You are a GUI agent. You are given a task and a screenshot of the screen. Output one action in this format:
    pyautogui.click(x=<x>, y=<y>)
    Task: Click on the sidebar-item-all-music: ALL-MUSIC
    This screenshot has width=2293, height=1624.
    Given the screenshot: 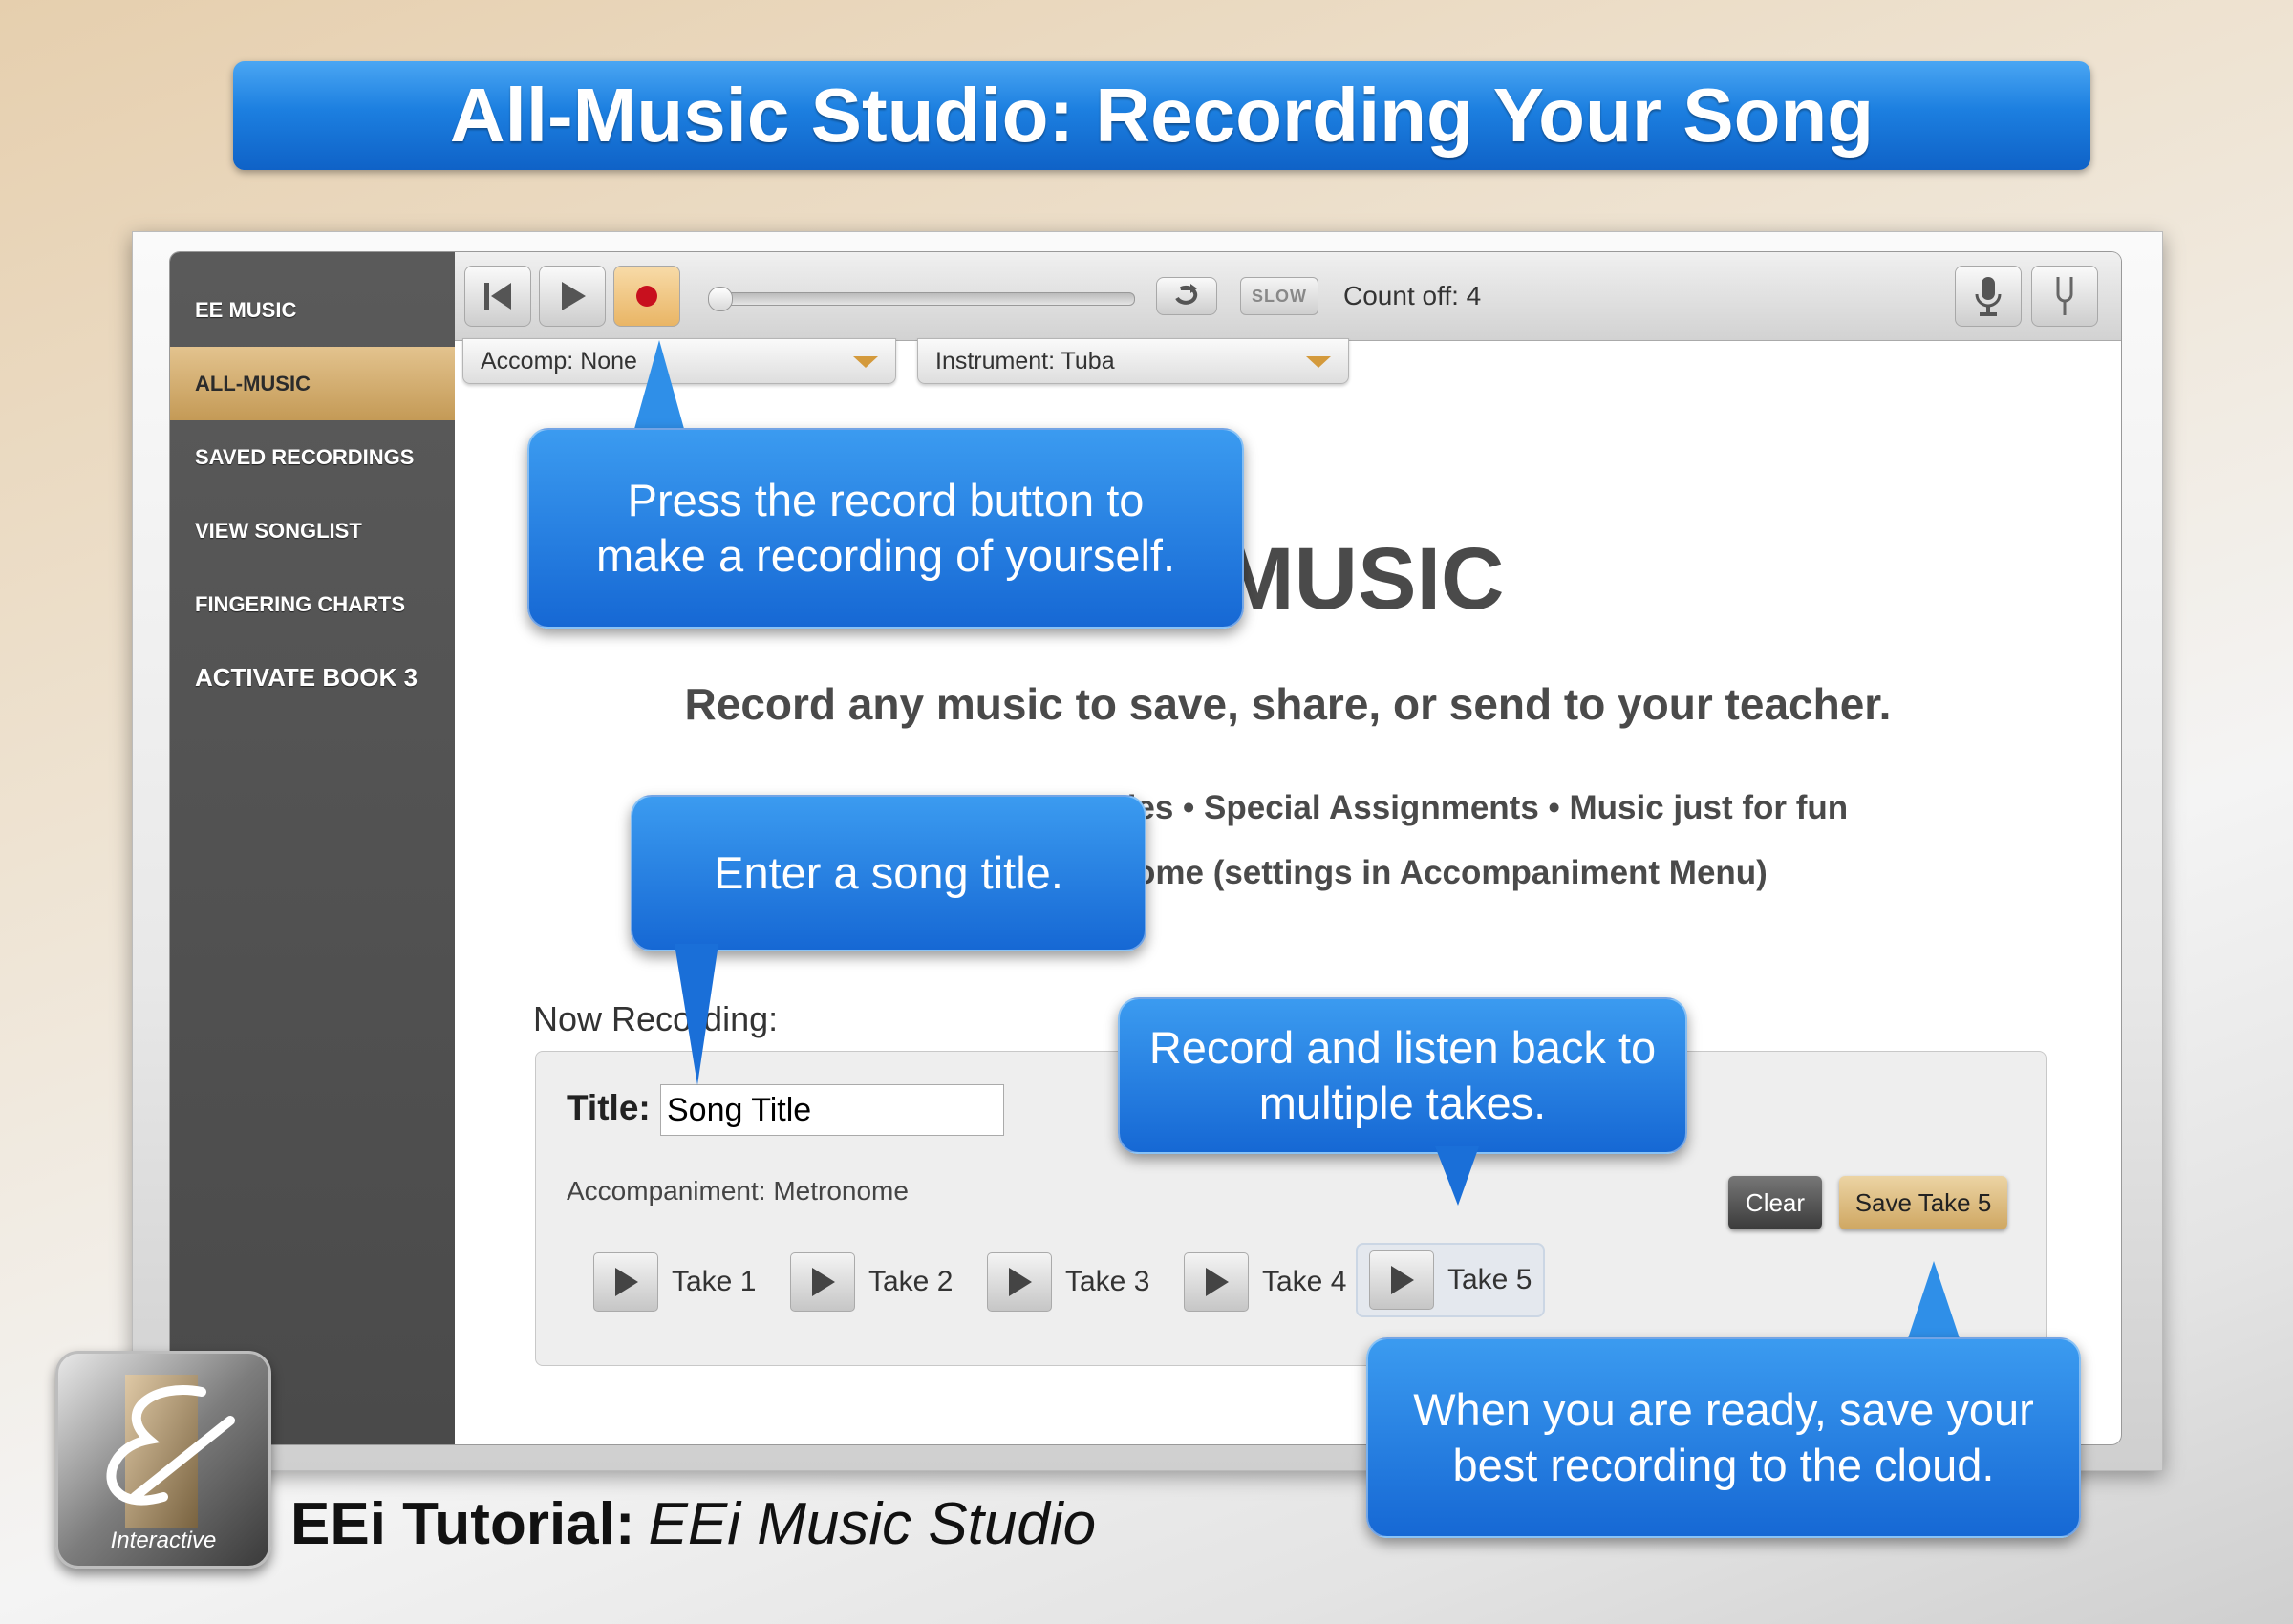 What is the action you would take?
    pyautogui.click(x=312, y=384)
    